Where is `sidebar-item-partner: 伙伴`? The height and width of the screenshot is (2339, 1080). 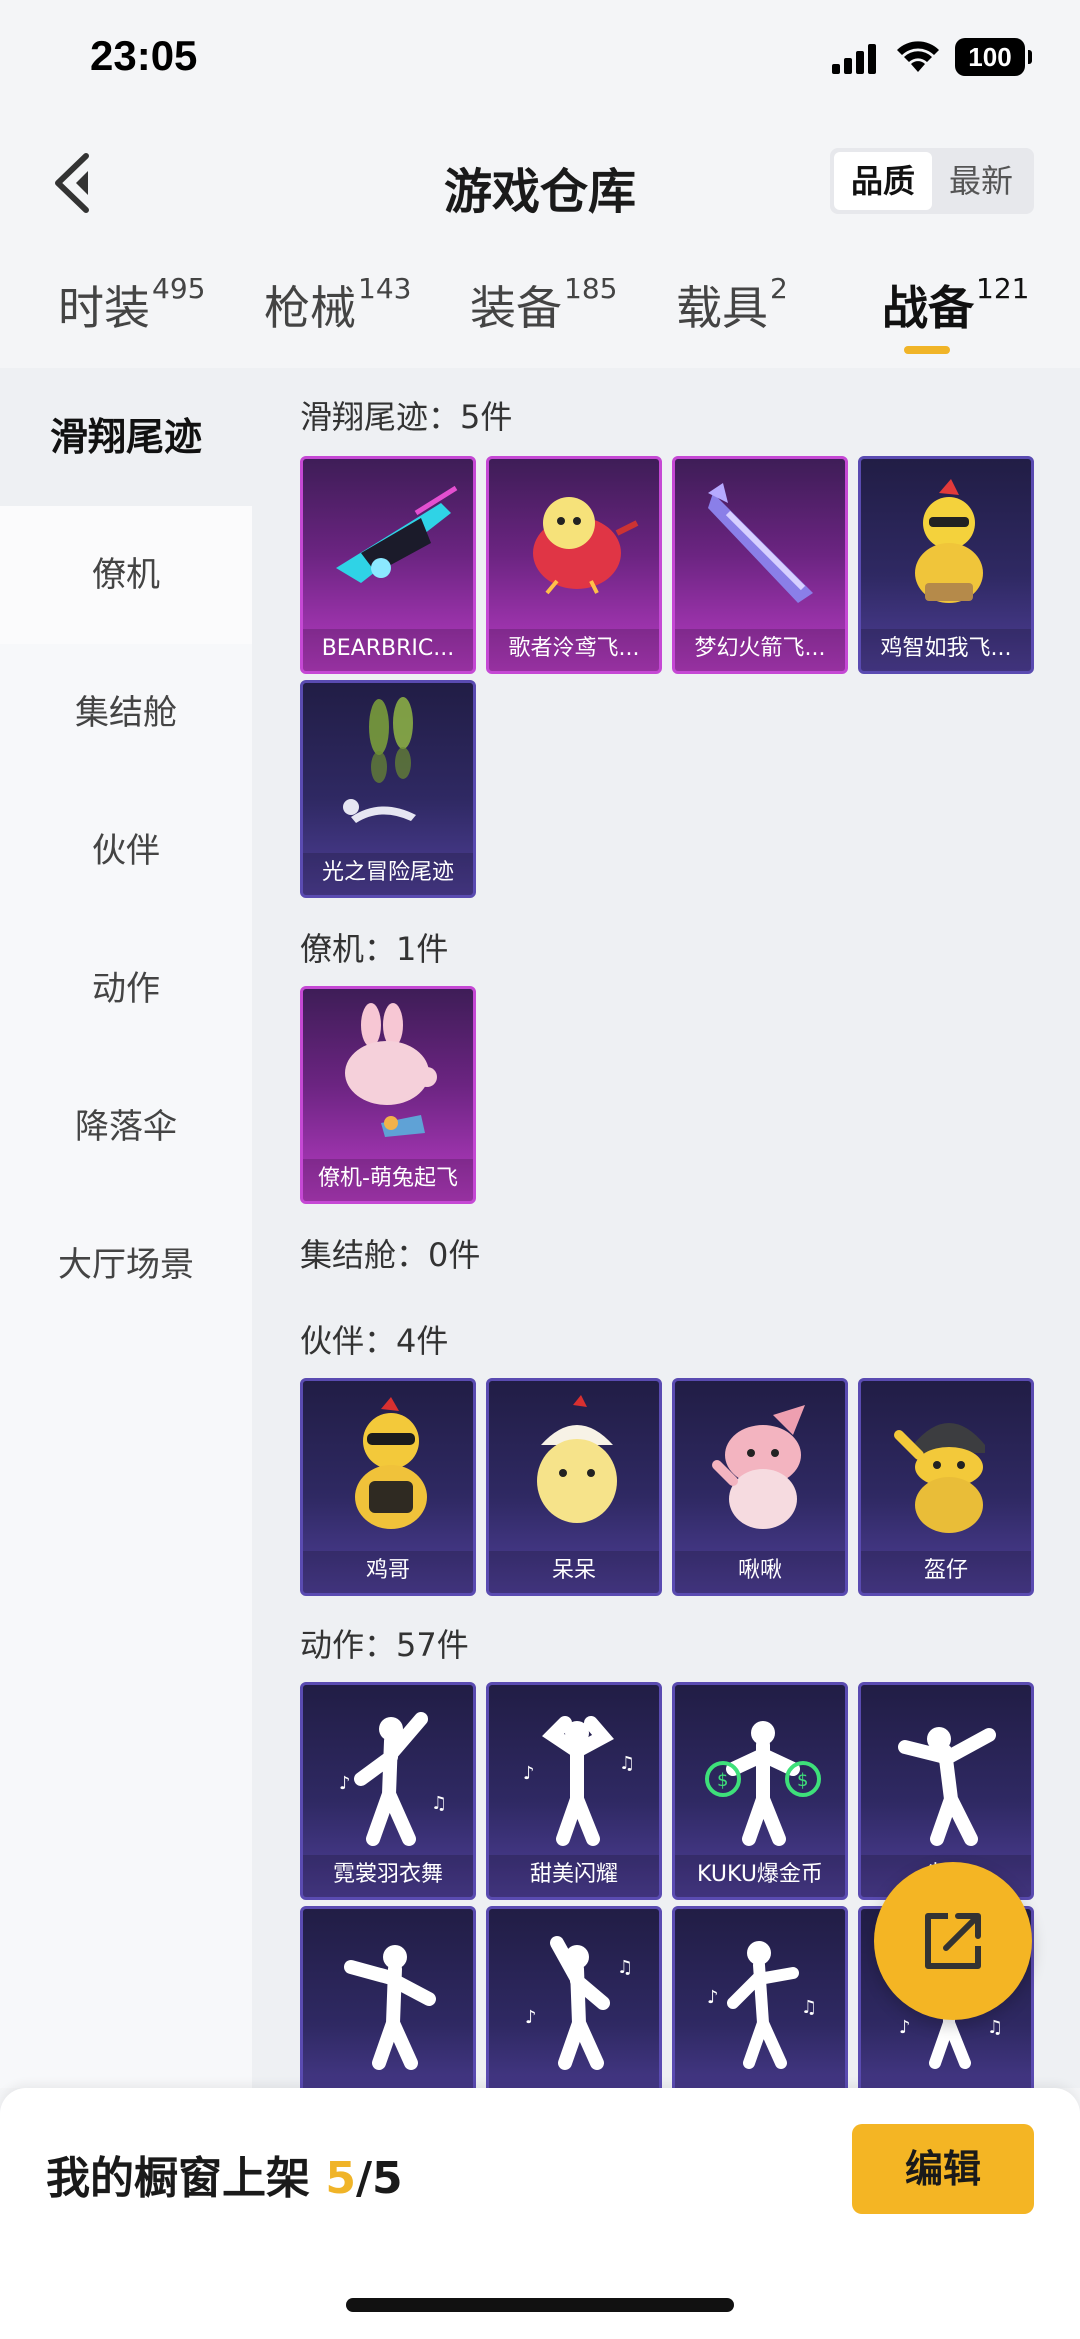
sidebar-item-partner: 伙伴 is located at coordinates (126, 851).